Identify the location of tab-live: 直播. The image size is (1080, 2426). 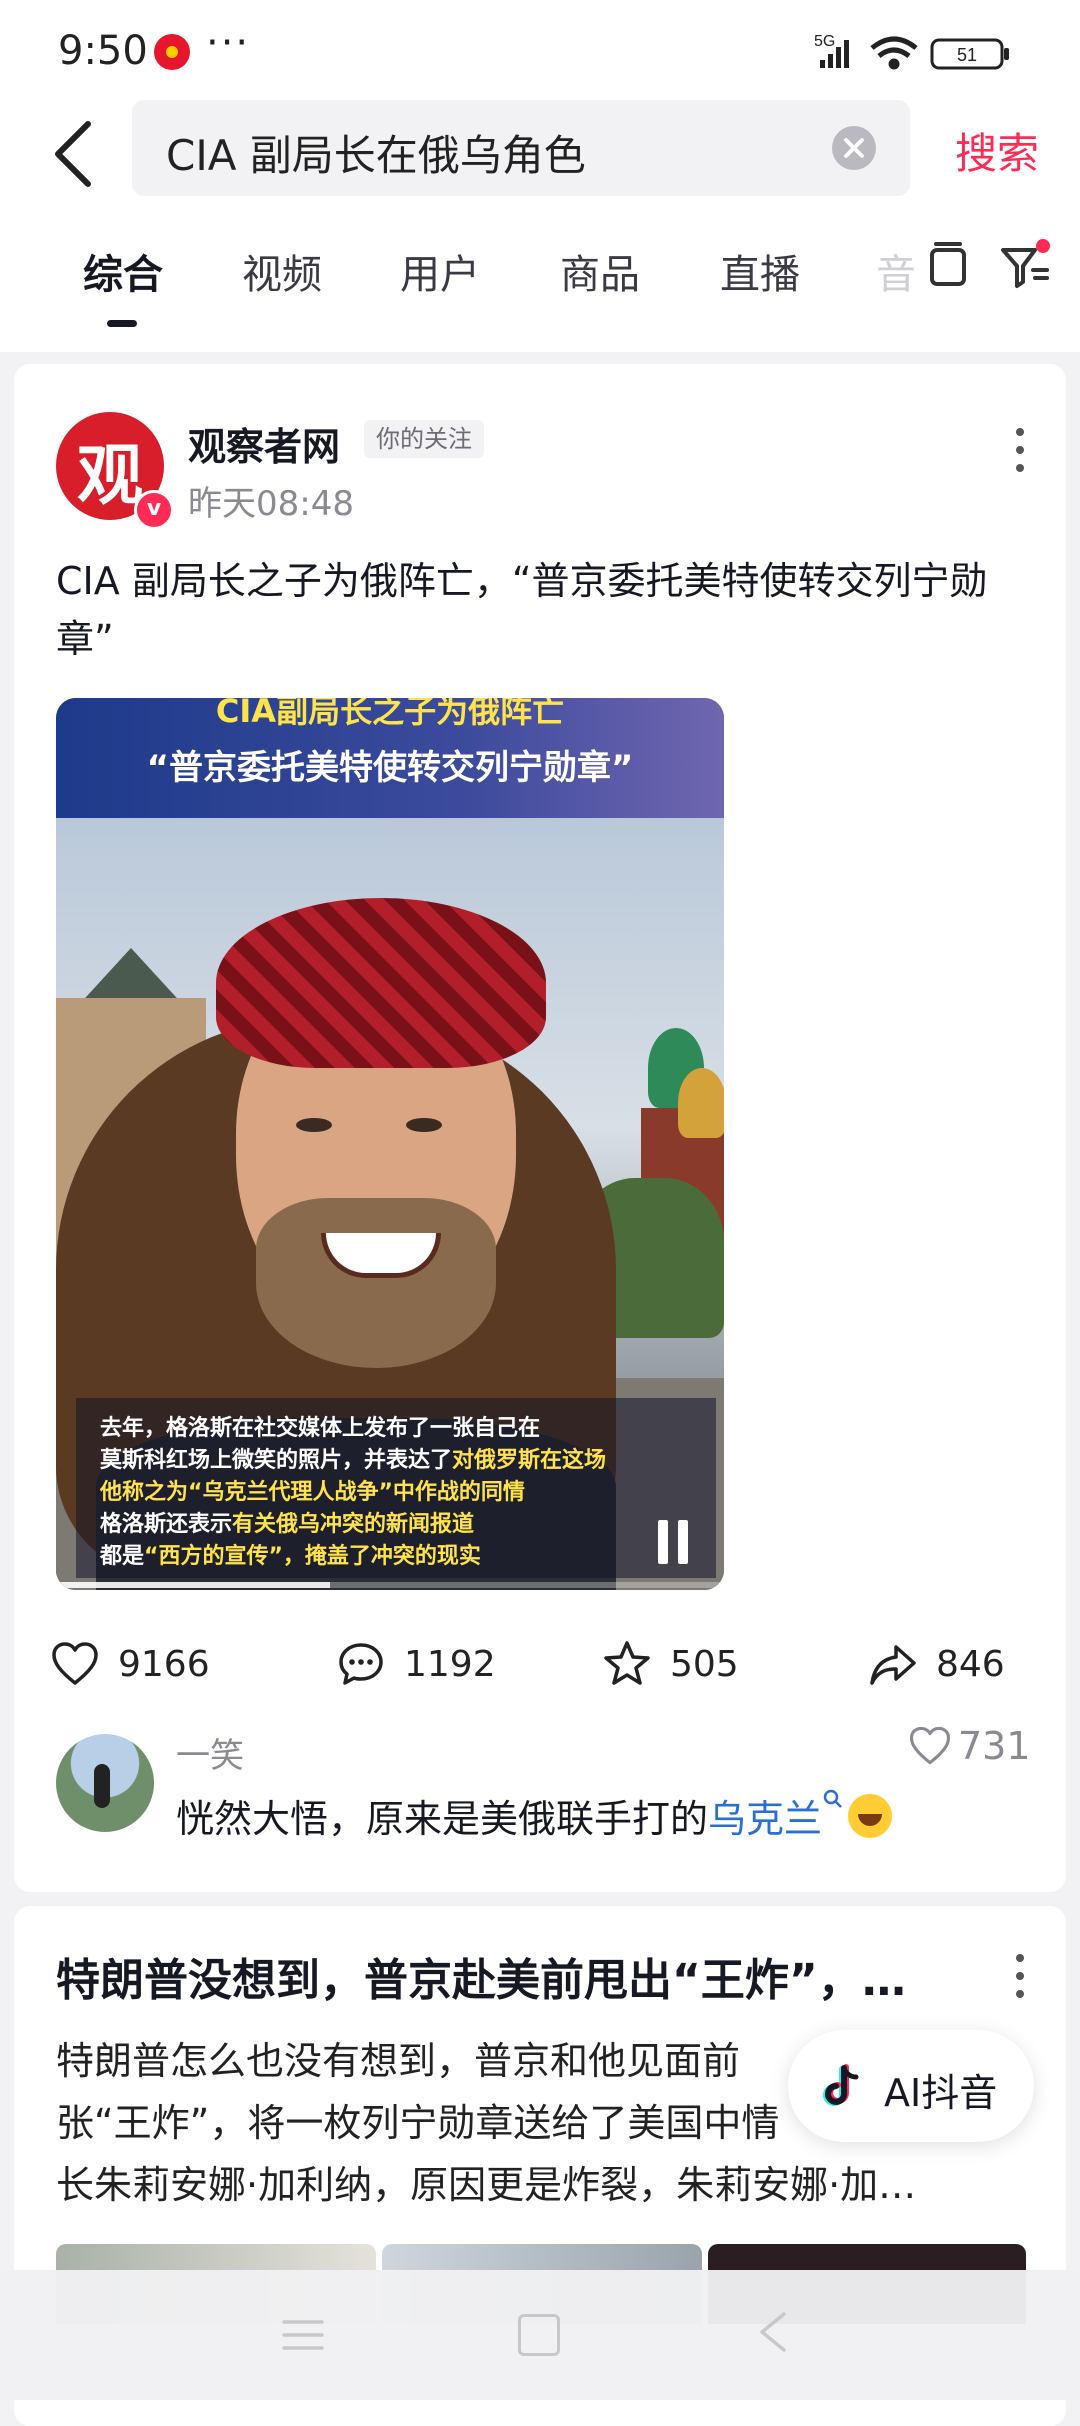
(760, 271).